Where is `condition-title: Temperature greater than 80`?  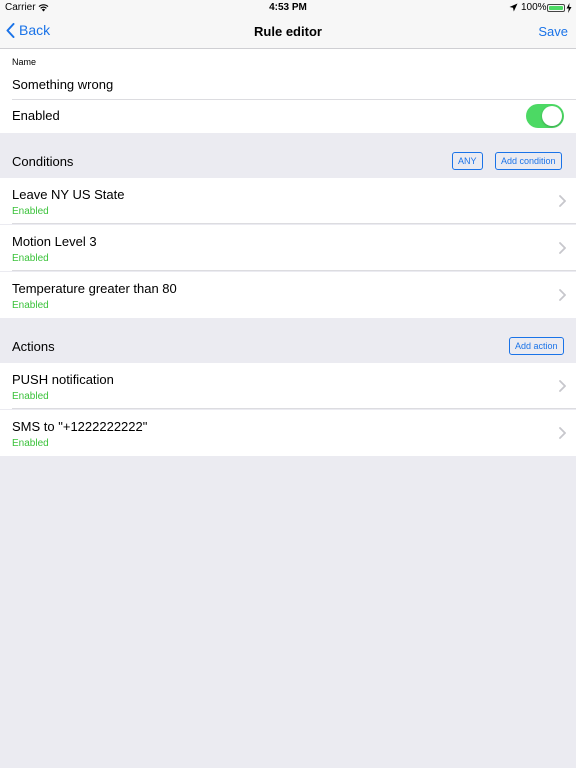 condition-title: Temperature greater than 80 is located at coordinates (94, 288).